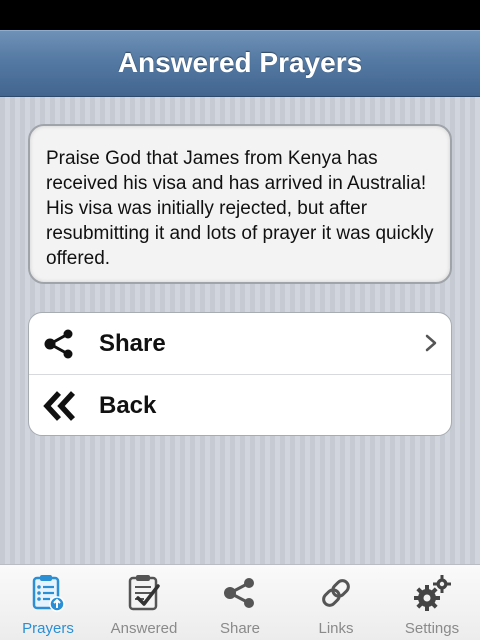 The width and height of the screenshot is (480, 640). I want to click on tab-share-label: Share, so click(240, 628).